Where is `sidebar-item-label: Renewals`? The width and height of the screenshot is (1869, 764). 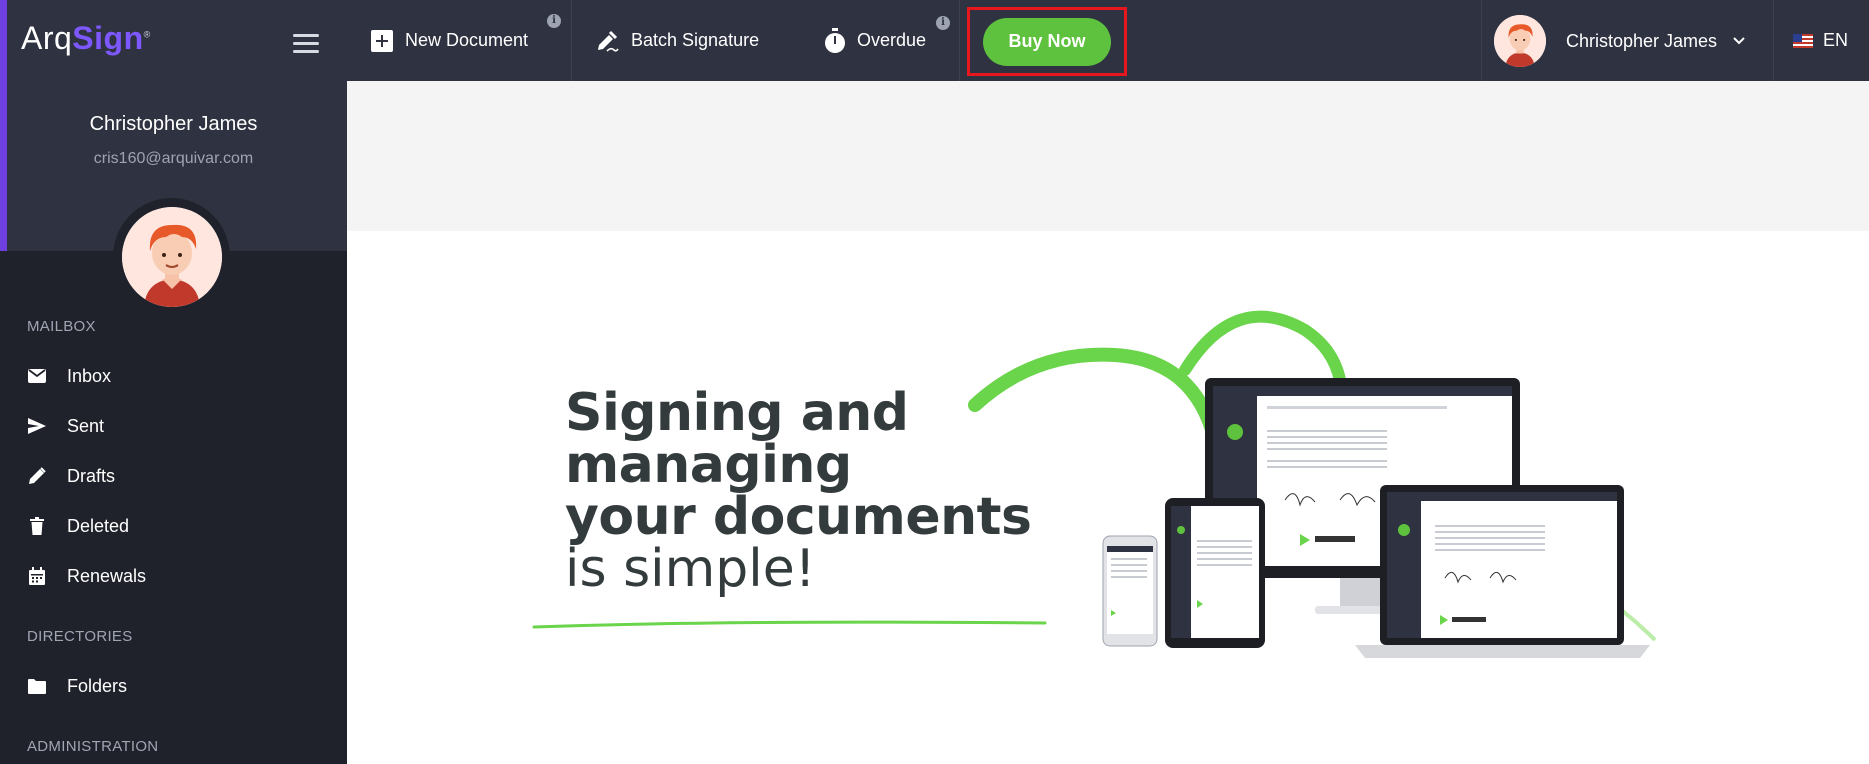
sidebar-item-label: Renewals is located at coordinates (107, 575).